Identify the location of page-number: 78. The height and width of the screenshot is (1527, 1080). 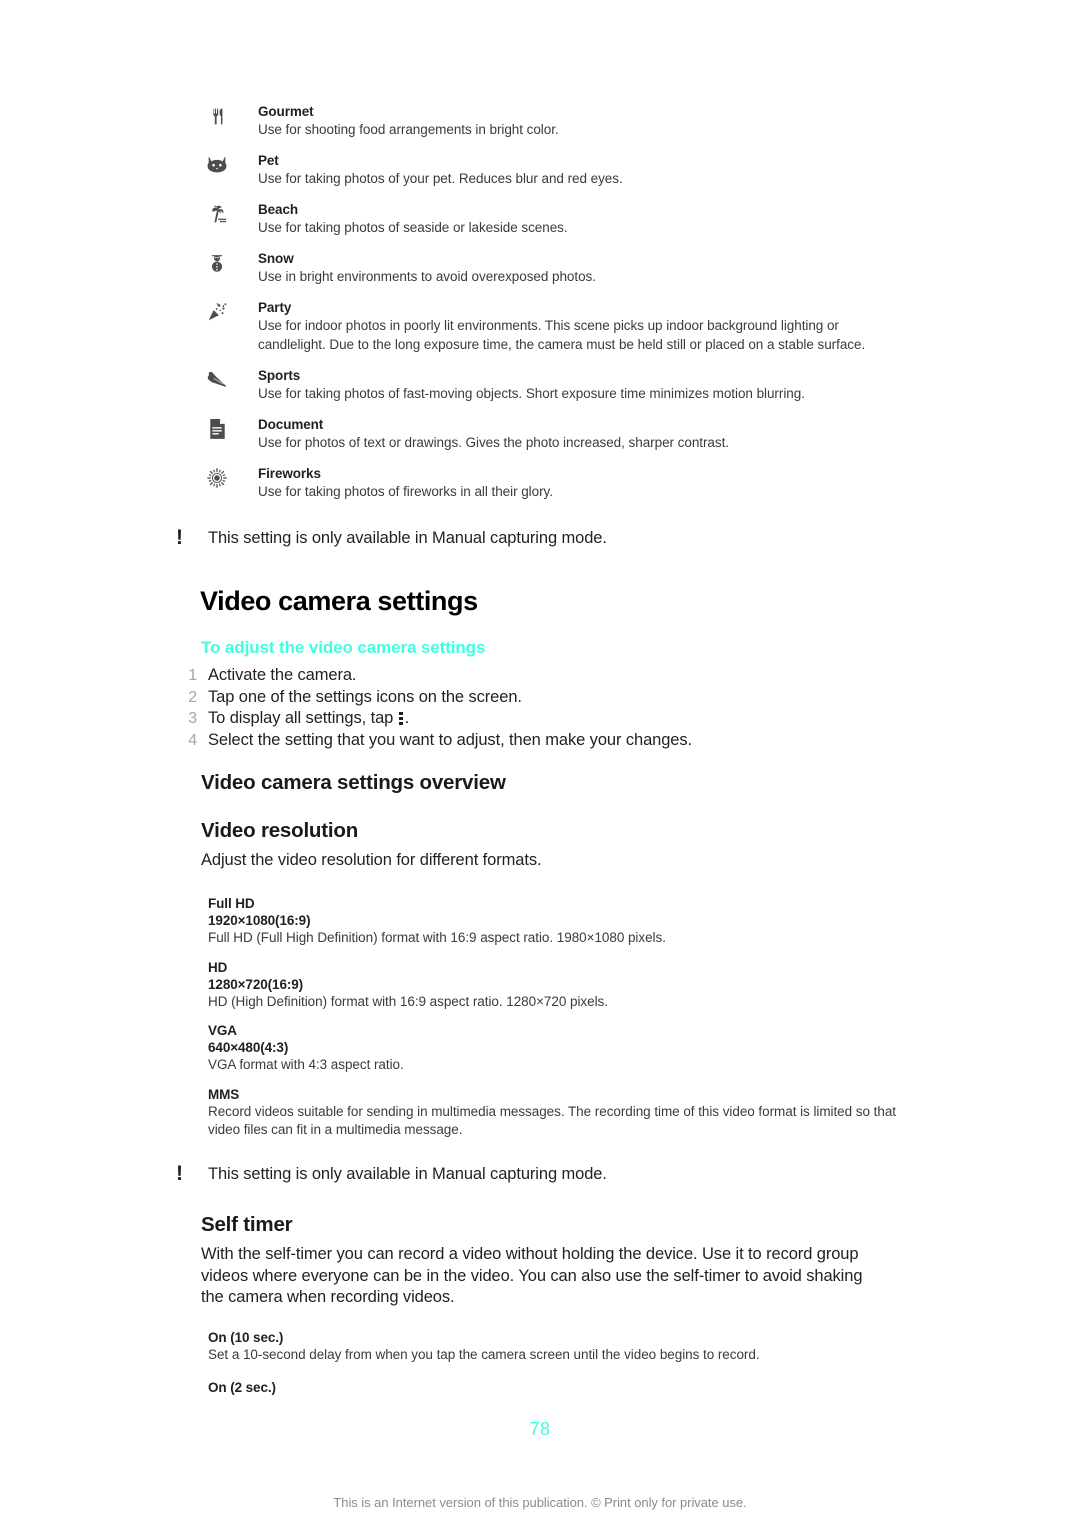
(540, 1429).